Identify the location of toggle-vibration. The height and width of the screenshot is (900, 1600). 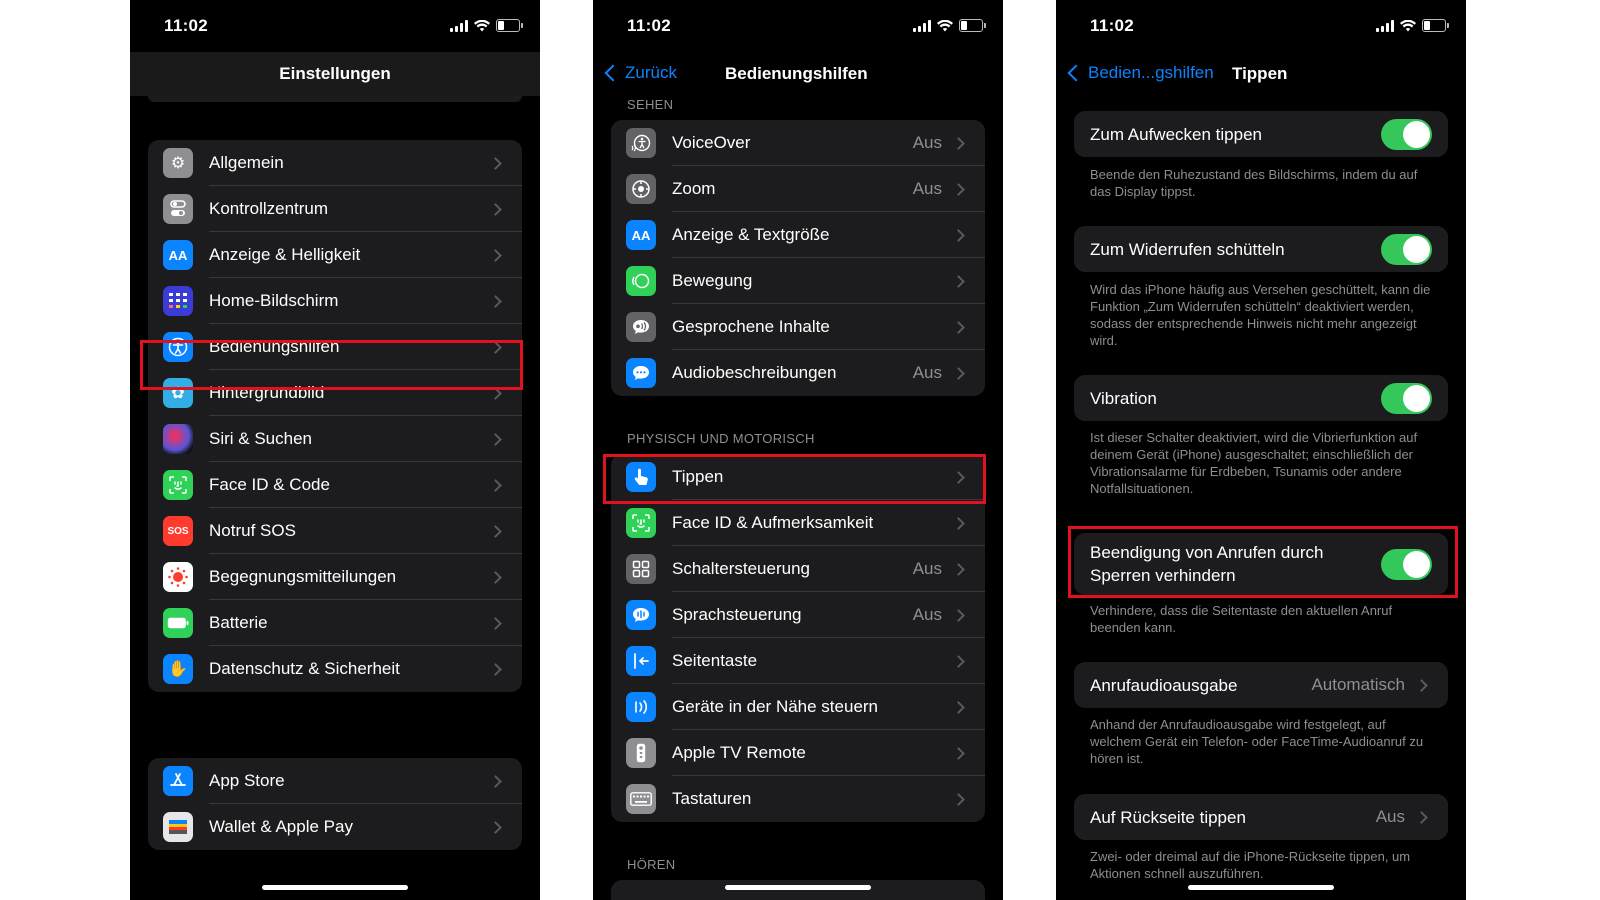
(1406, 398).